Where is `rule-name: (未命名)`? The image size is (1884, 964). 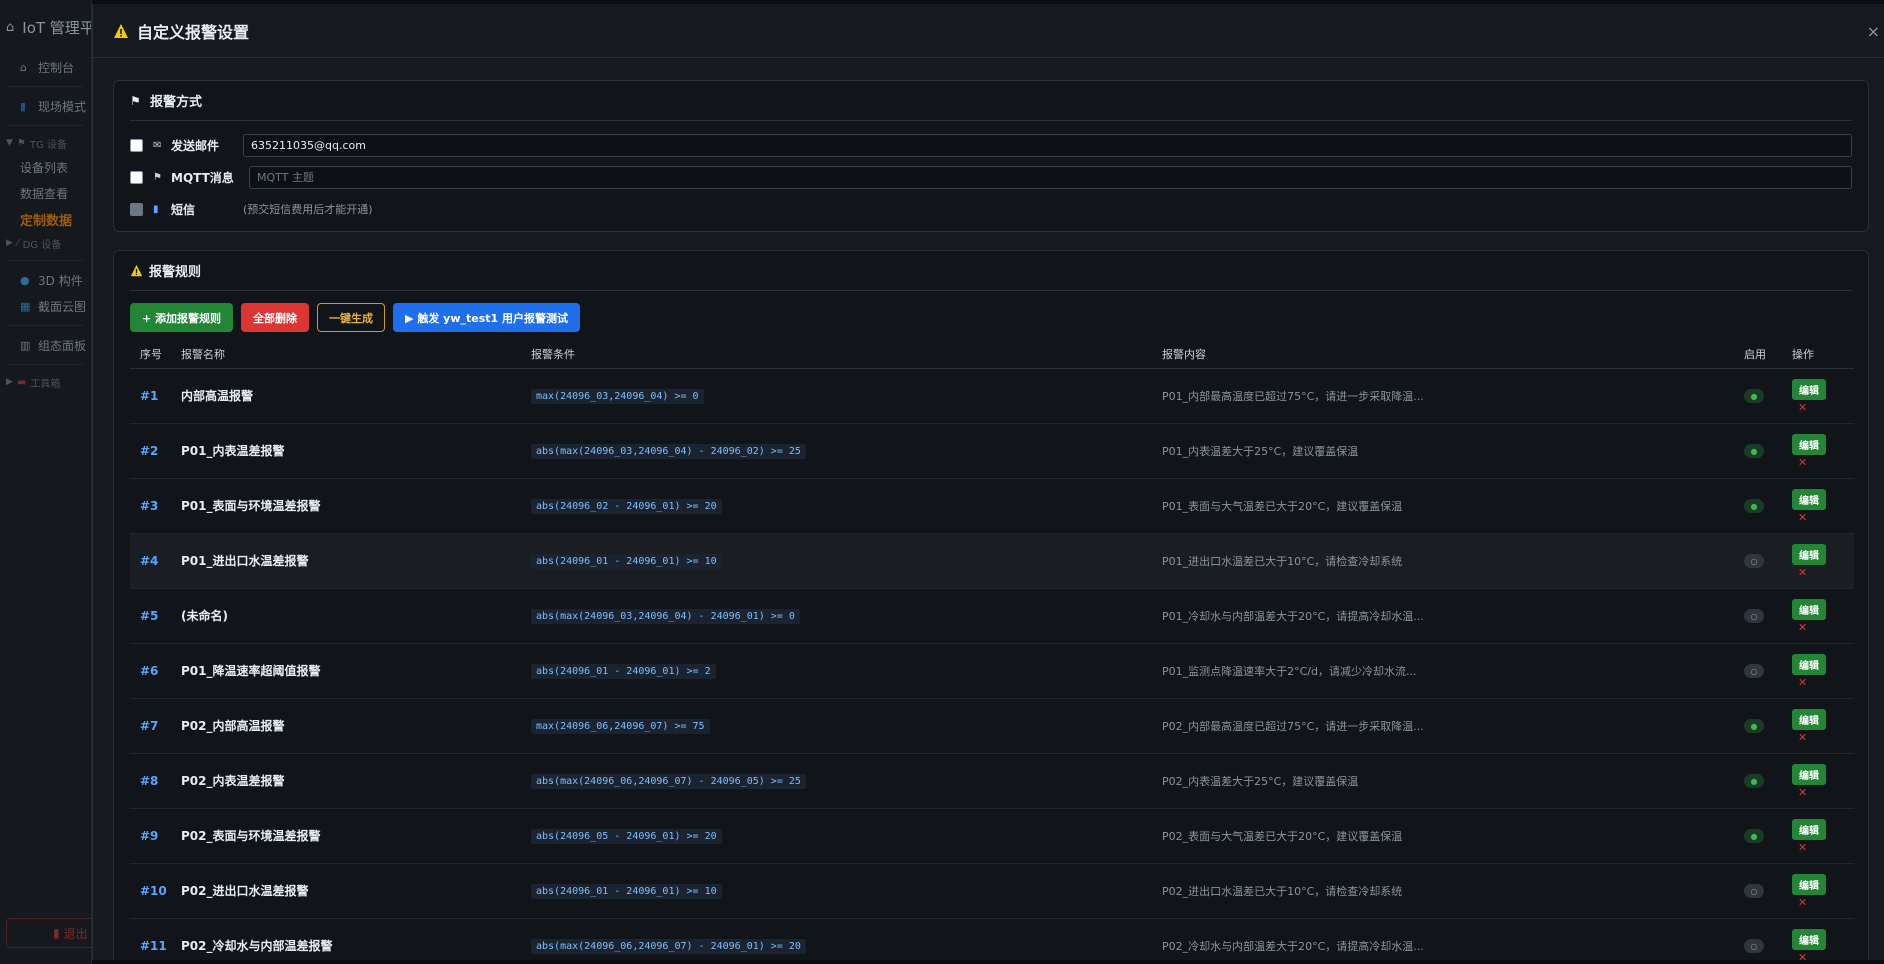
rule-name: (未命名) is located at coordinates (204, 616).